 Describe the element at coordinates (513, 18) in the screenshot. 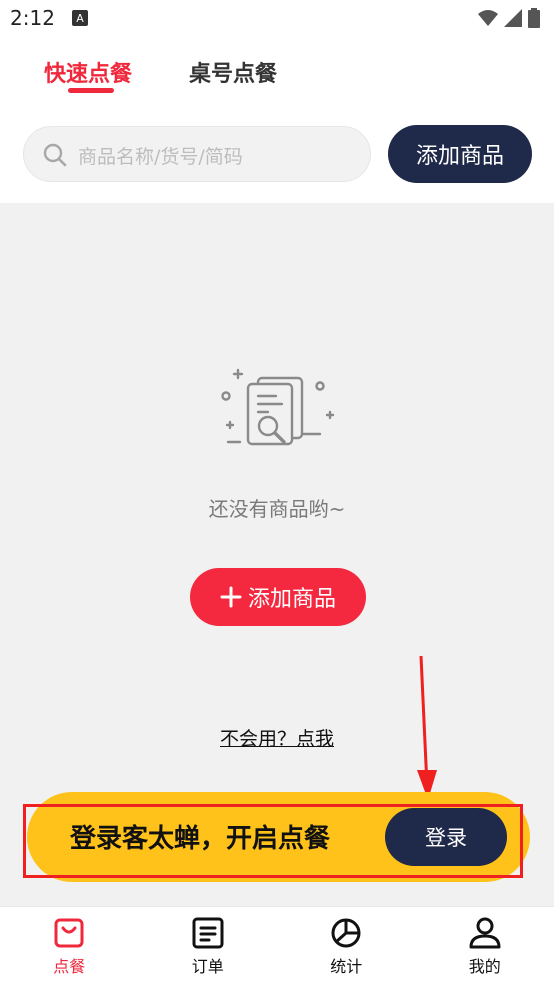

I see `signal-icon` at that location.